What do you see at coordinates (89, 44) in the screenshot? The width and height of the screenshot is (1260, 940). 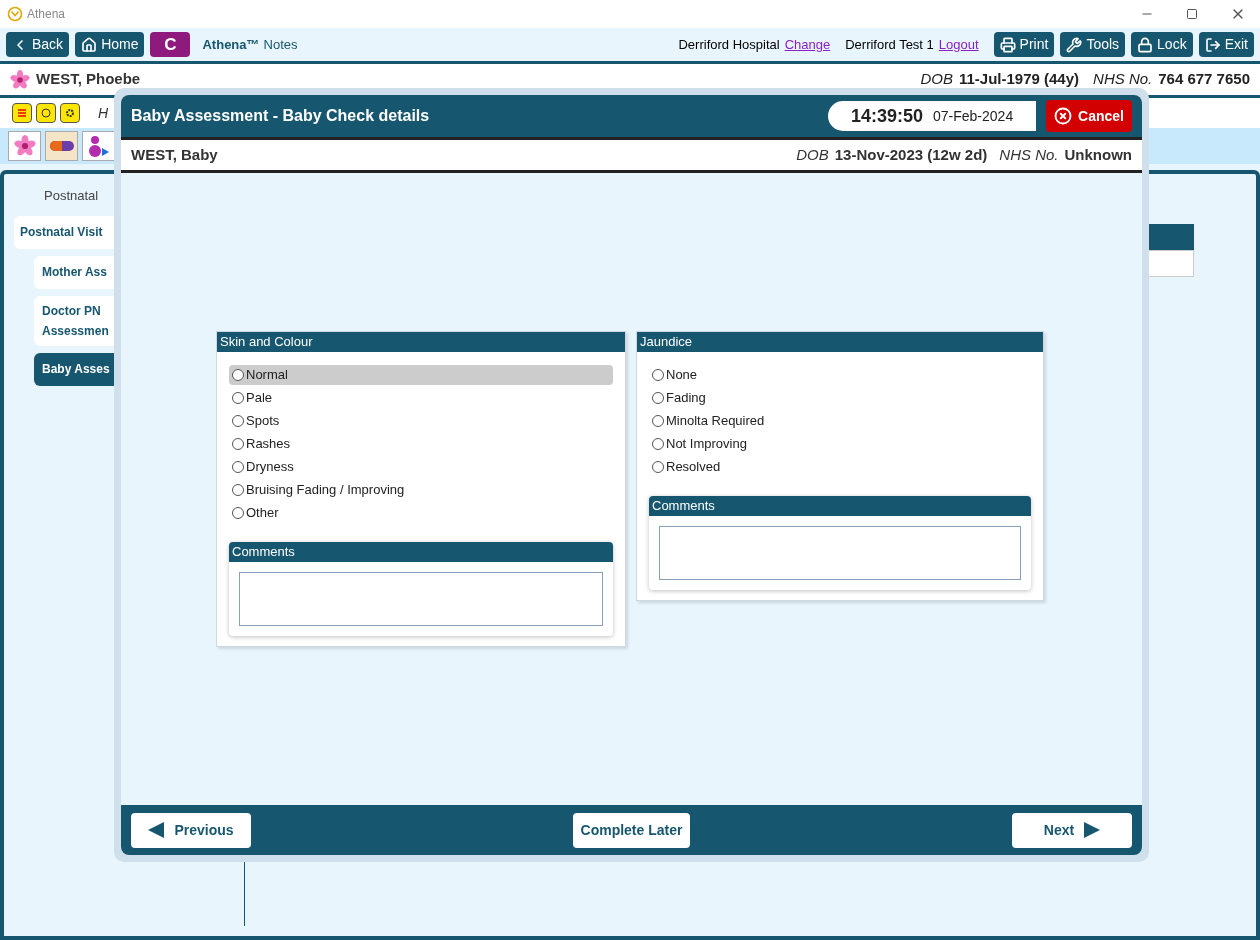 I see `house-icon` at bounding box center [89, 44].